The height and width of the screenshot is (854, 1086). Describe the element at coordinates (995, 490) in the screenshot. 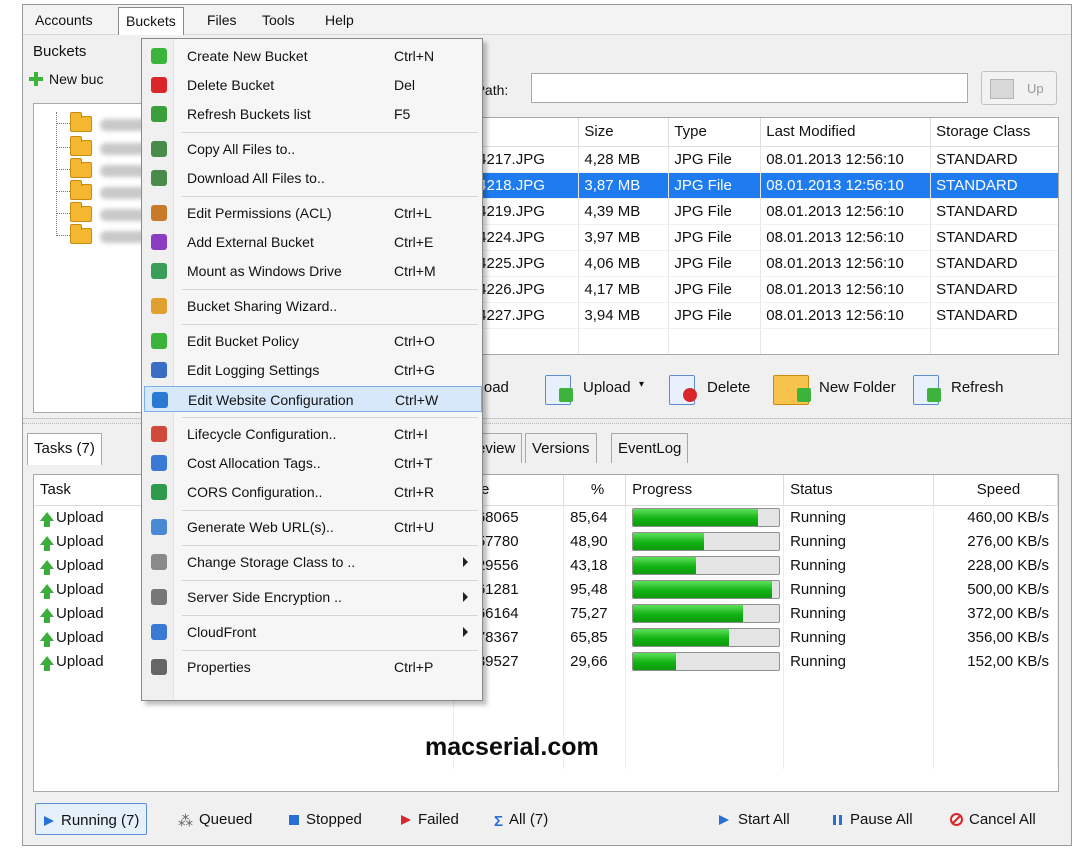

I see `col-speed: Speed` at that location.